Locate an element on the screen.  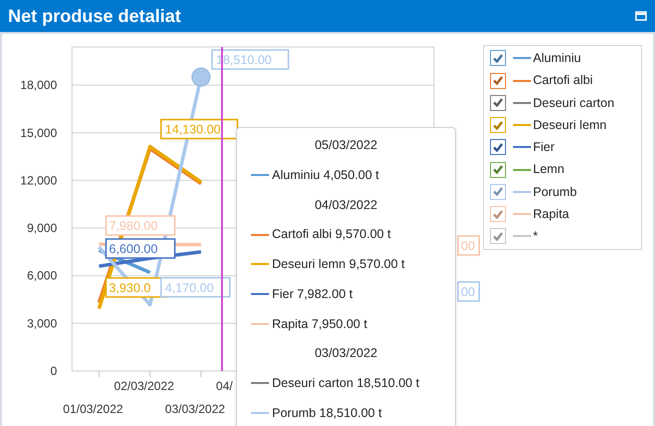
tooltip-value: Aluminiu 4,050.00 t is located at coordinates (326, 175).